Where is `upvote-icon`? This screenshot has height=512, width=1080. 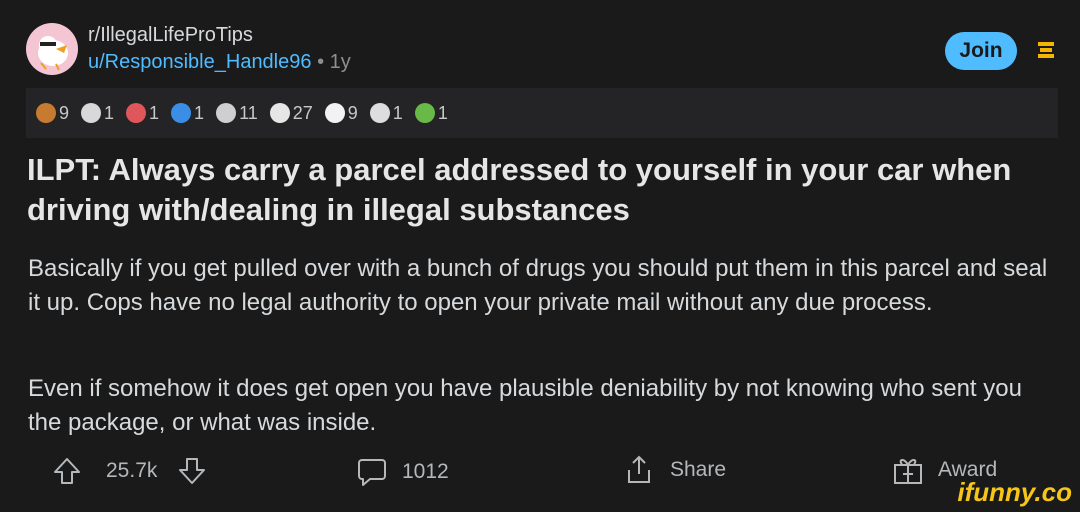
upvote-icon is located at coordinates (67, 471).